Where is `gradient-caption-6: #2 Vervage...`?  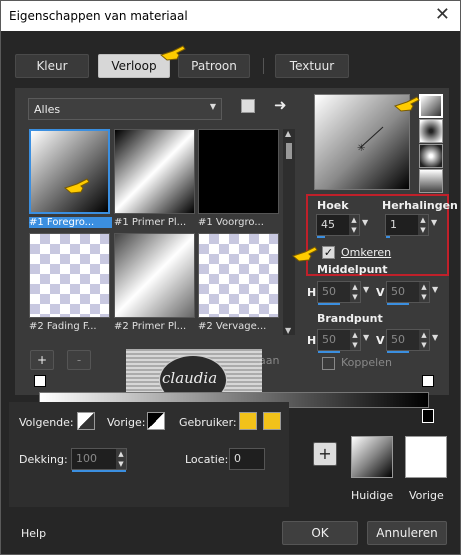 gradient-caption-6: #2 Vervage... is located at coordinates (232, 326).